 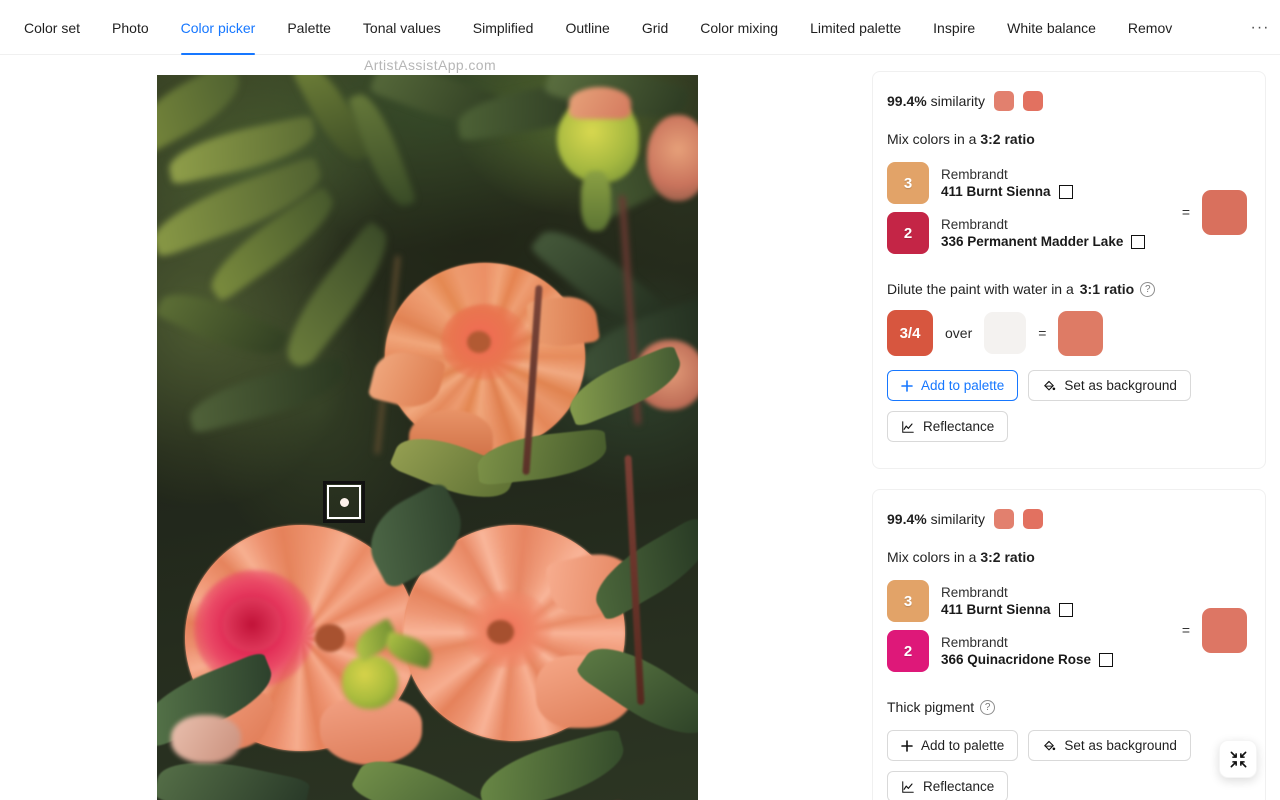 I want to click on tab-color-picker: Color picker, so click(x=218, y=27).